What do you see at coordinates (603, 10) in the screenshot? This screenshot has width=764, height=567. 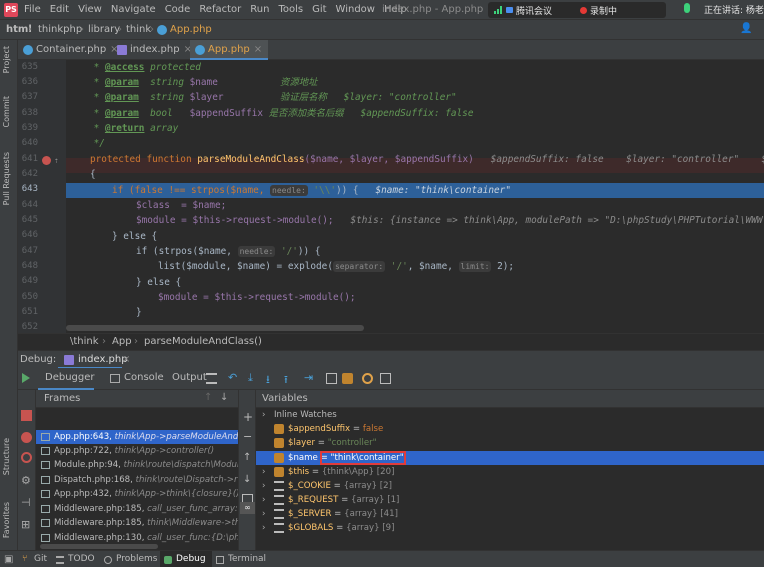 I see `recording-status: 录制中` at bounding box center [603, 10].